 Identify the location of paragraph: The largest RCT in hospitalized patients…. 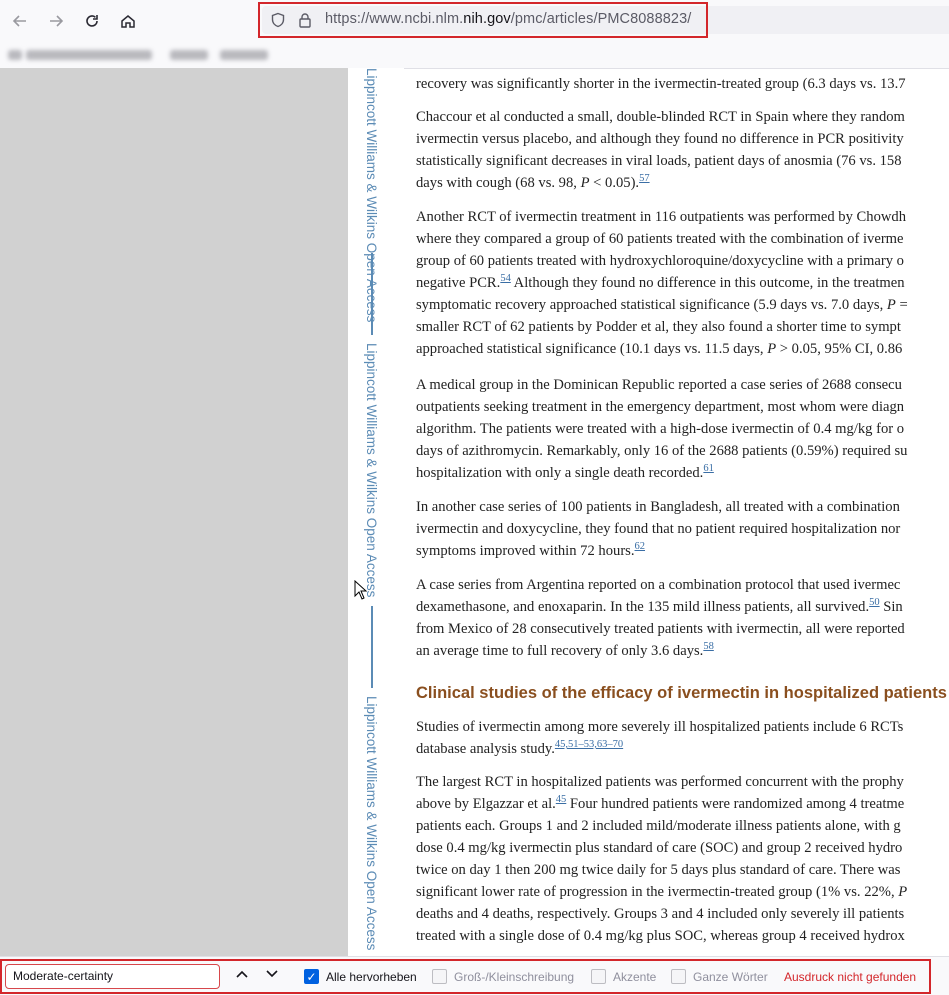
(661, 859).